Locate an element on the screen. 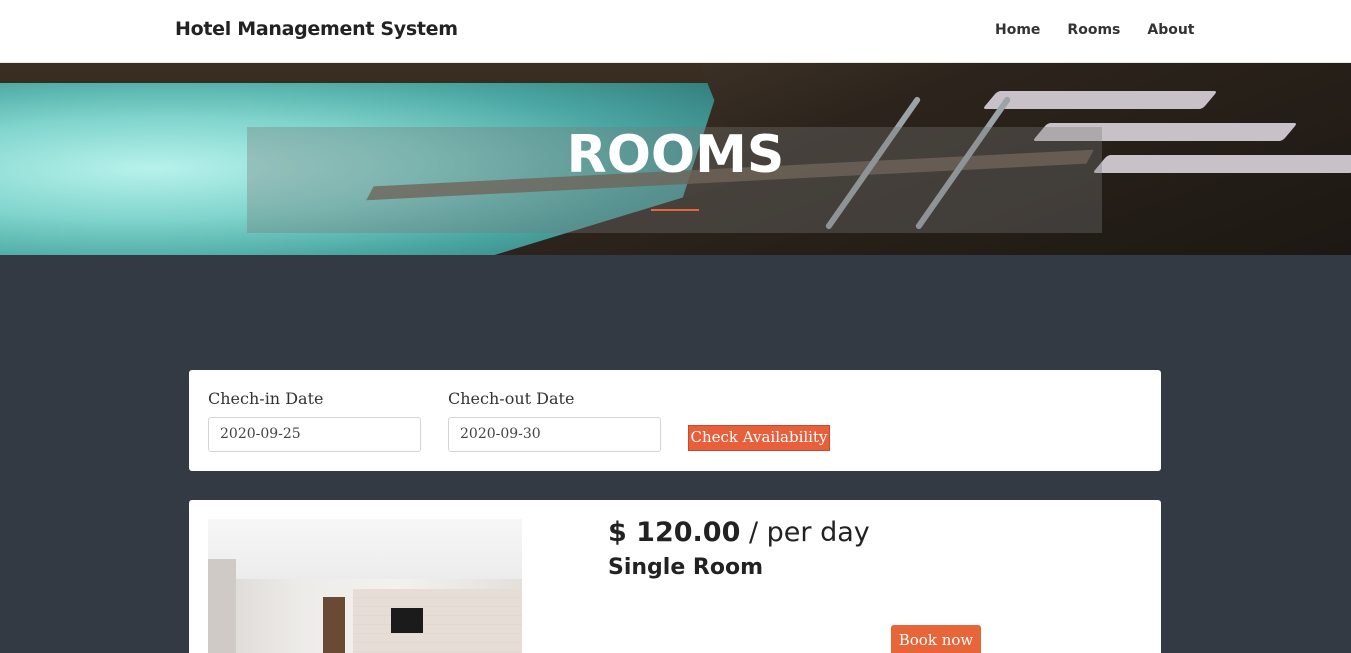  page-title: ROOMS is located at coordinates (675, 155).